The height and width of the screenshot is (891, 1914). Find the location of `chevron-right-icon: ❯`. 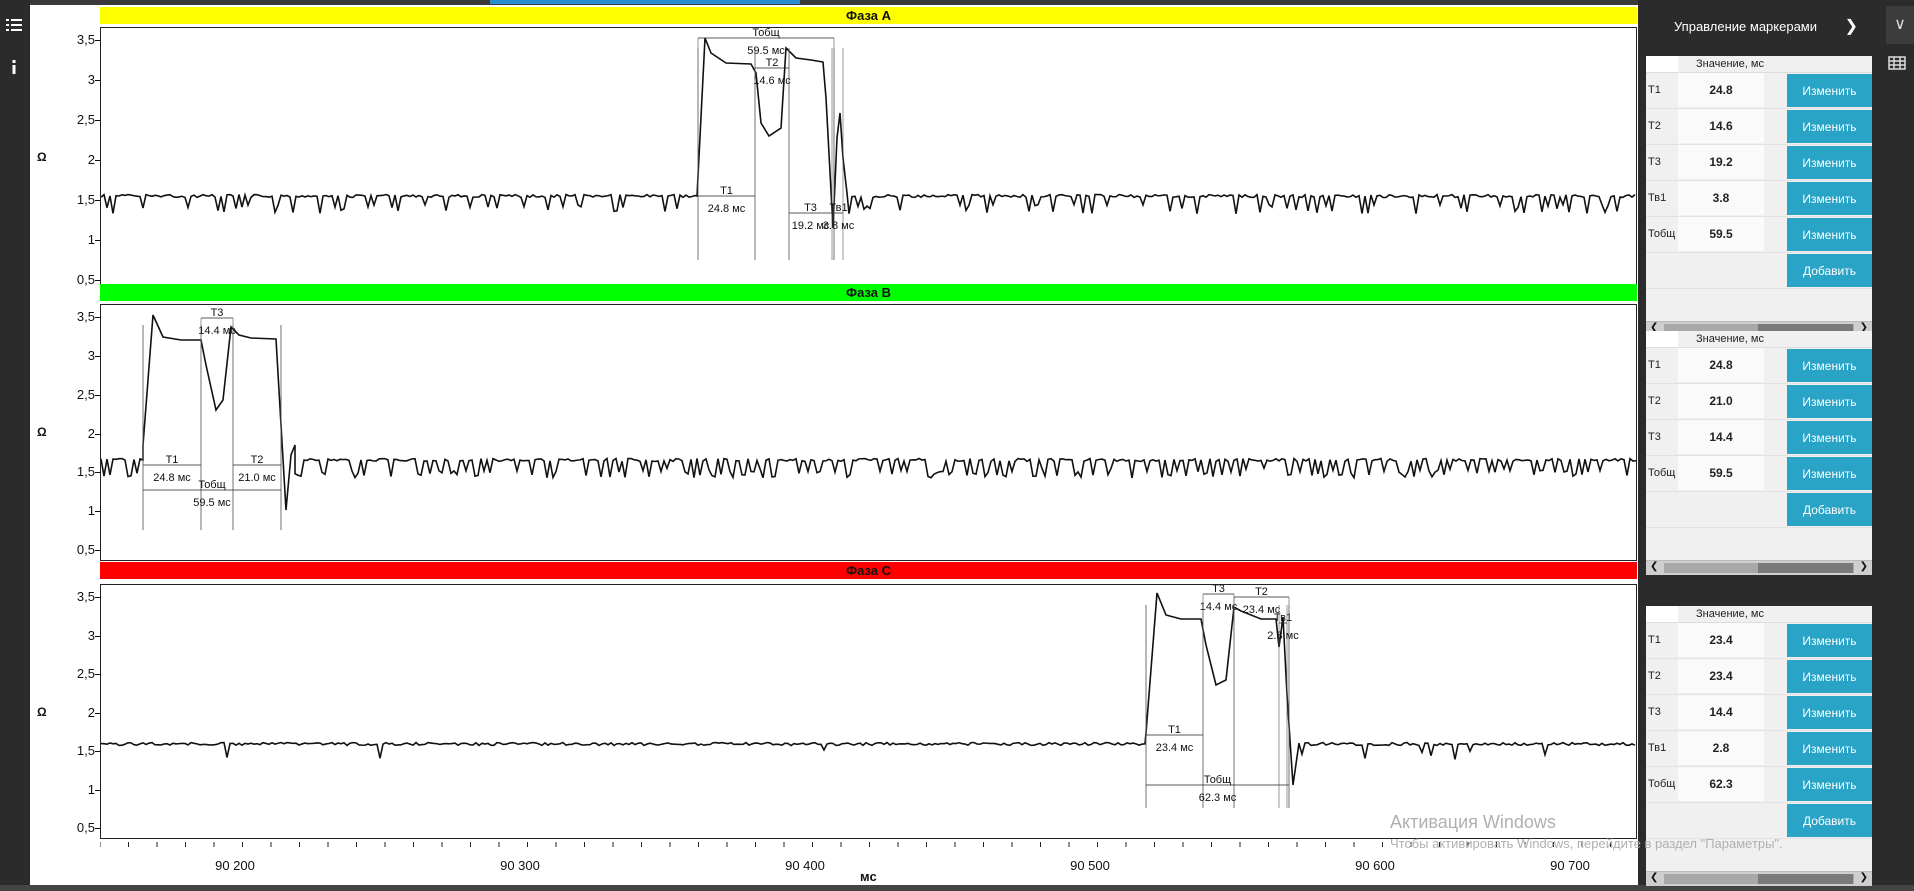

chevron-right-icon: ❯ is located at coordinates (1851, 27).